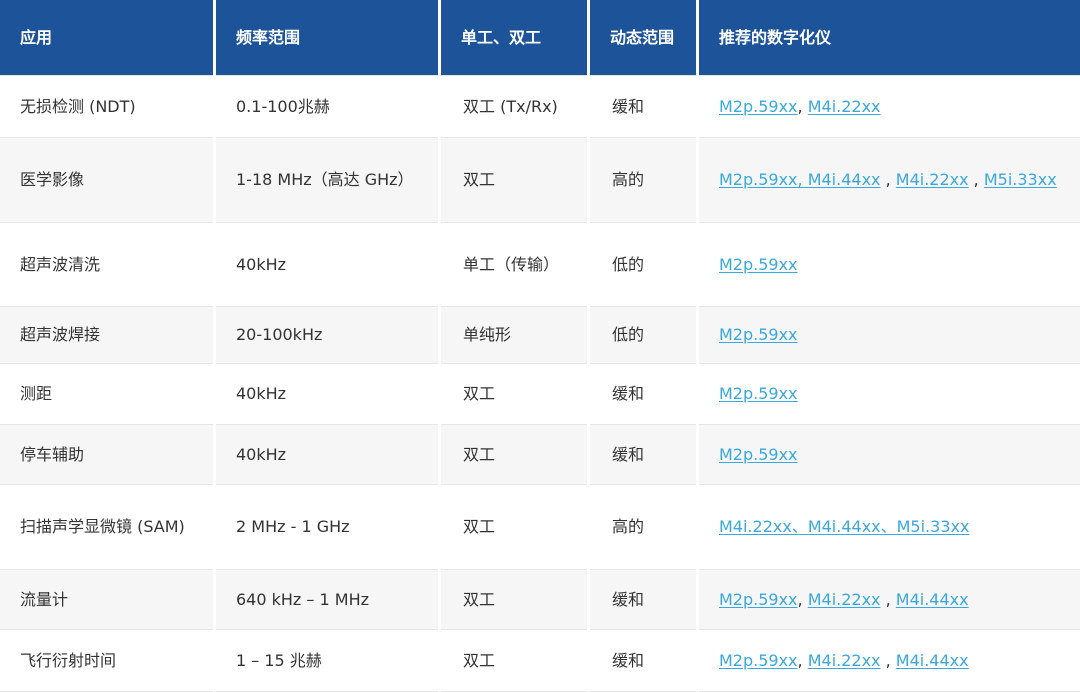 The height and width of the screenshot is (692, 1080). I want to click on header-recommended-digitizer: 推荐的数字化仪, so click(889, 38).